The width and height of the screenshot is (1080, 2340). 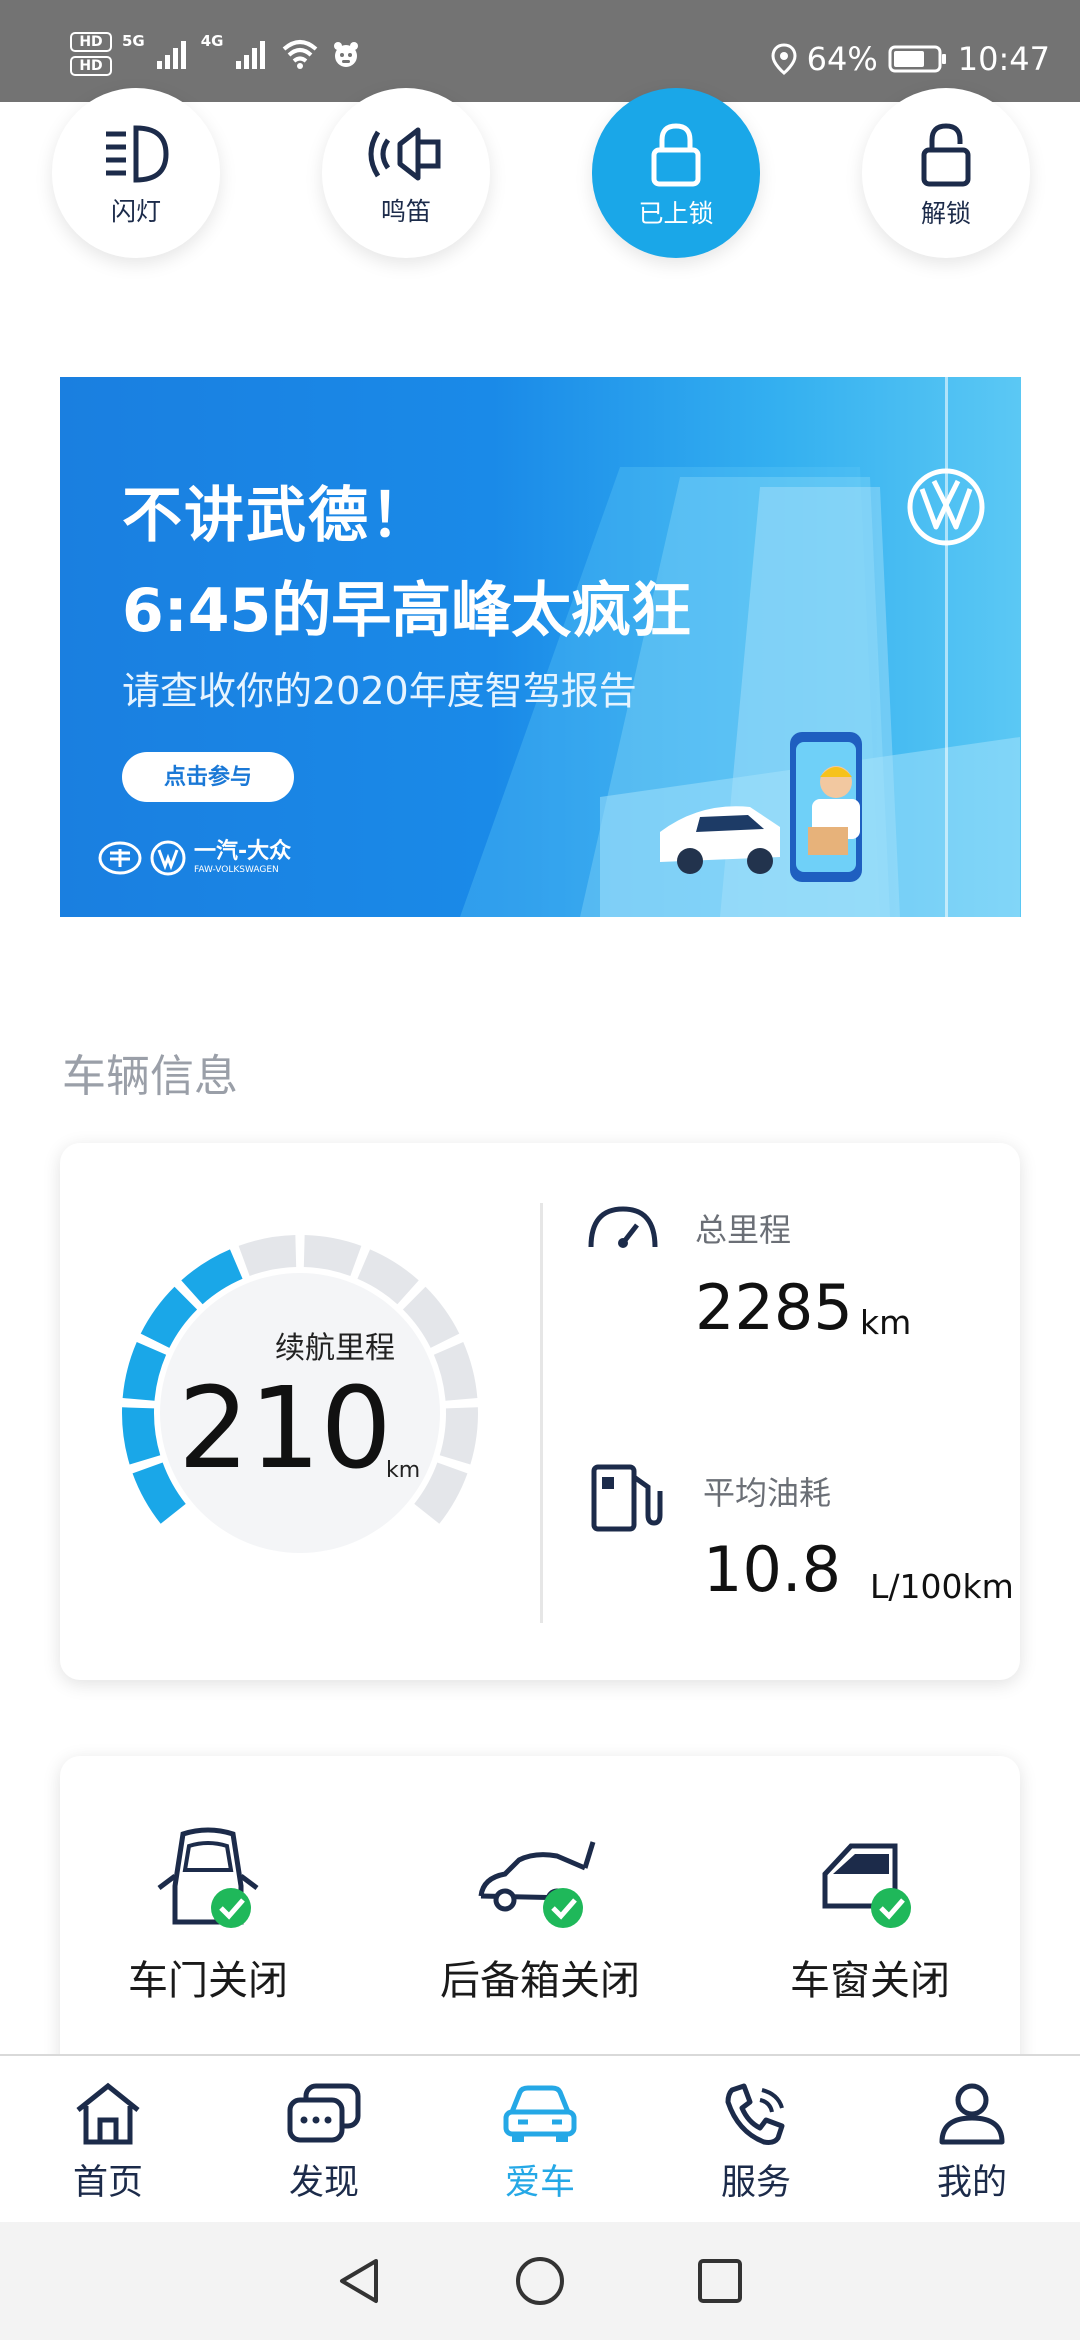 I want to click on unlock-icon, so click(x=946, y=155).